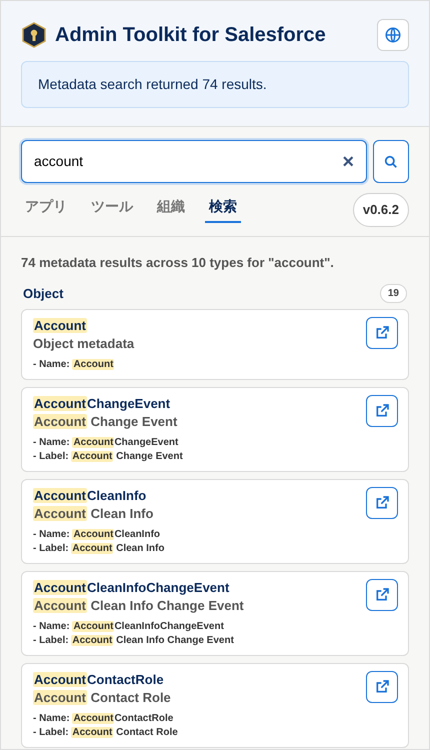 This screenshot has width=430, height=750. What do you see at coordinates (393, 294) in the screenshot?
I see `count-badge: 19` at bounding box center [393, 294].